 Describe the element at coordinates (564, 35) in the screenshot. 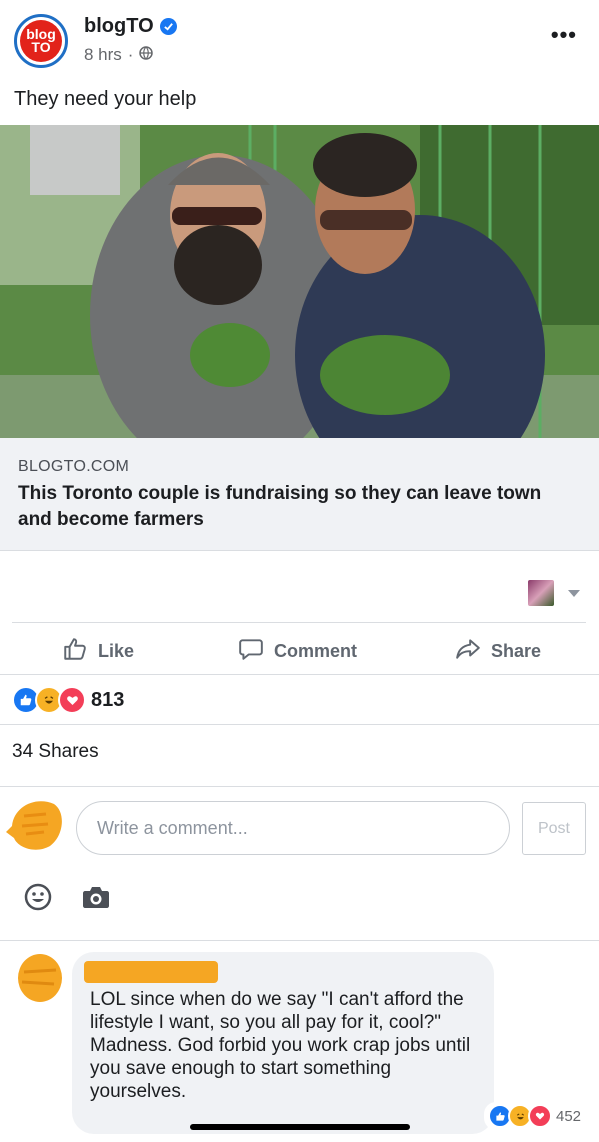

I see `more-options-button: •••` at that location.